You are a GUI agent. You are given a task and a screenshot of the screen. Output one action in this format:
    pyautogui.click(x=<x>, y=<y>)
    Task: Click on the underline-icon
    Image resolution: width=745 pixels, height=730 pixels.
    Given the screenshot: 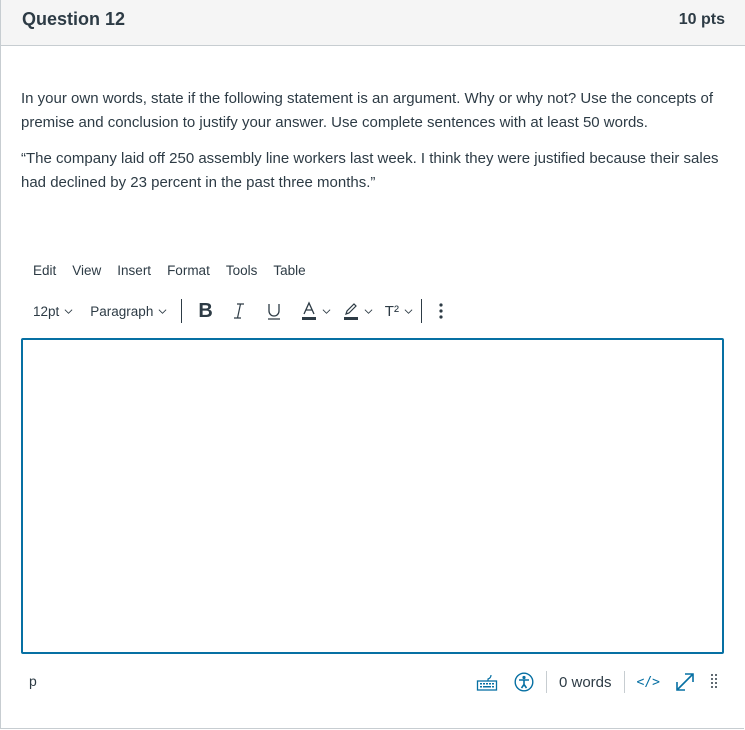 What is the action you would take?
    pyautogui.click(x=273, y=312)
    